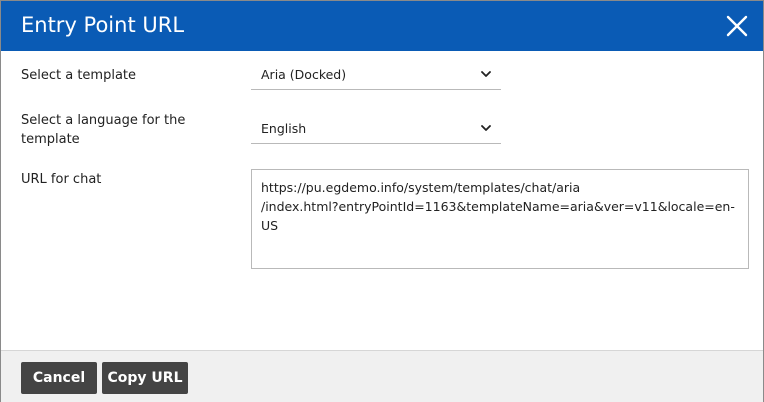 The width and height of the screenshot is (764, 402). Describe the element at coordinates (61, 179) in the screenshot. I see `url-label: URL for chat` at that location.